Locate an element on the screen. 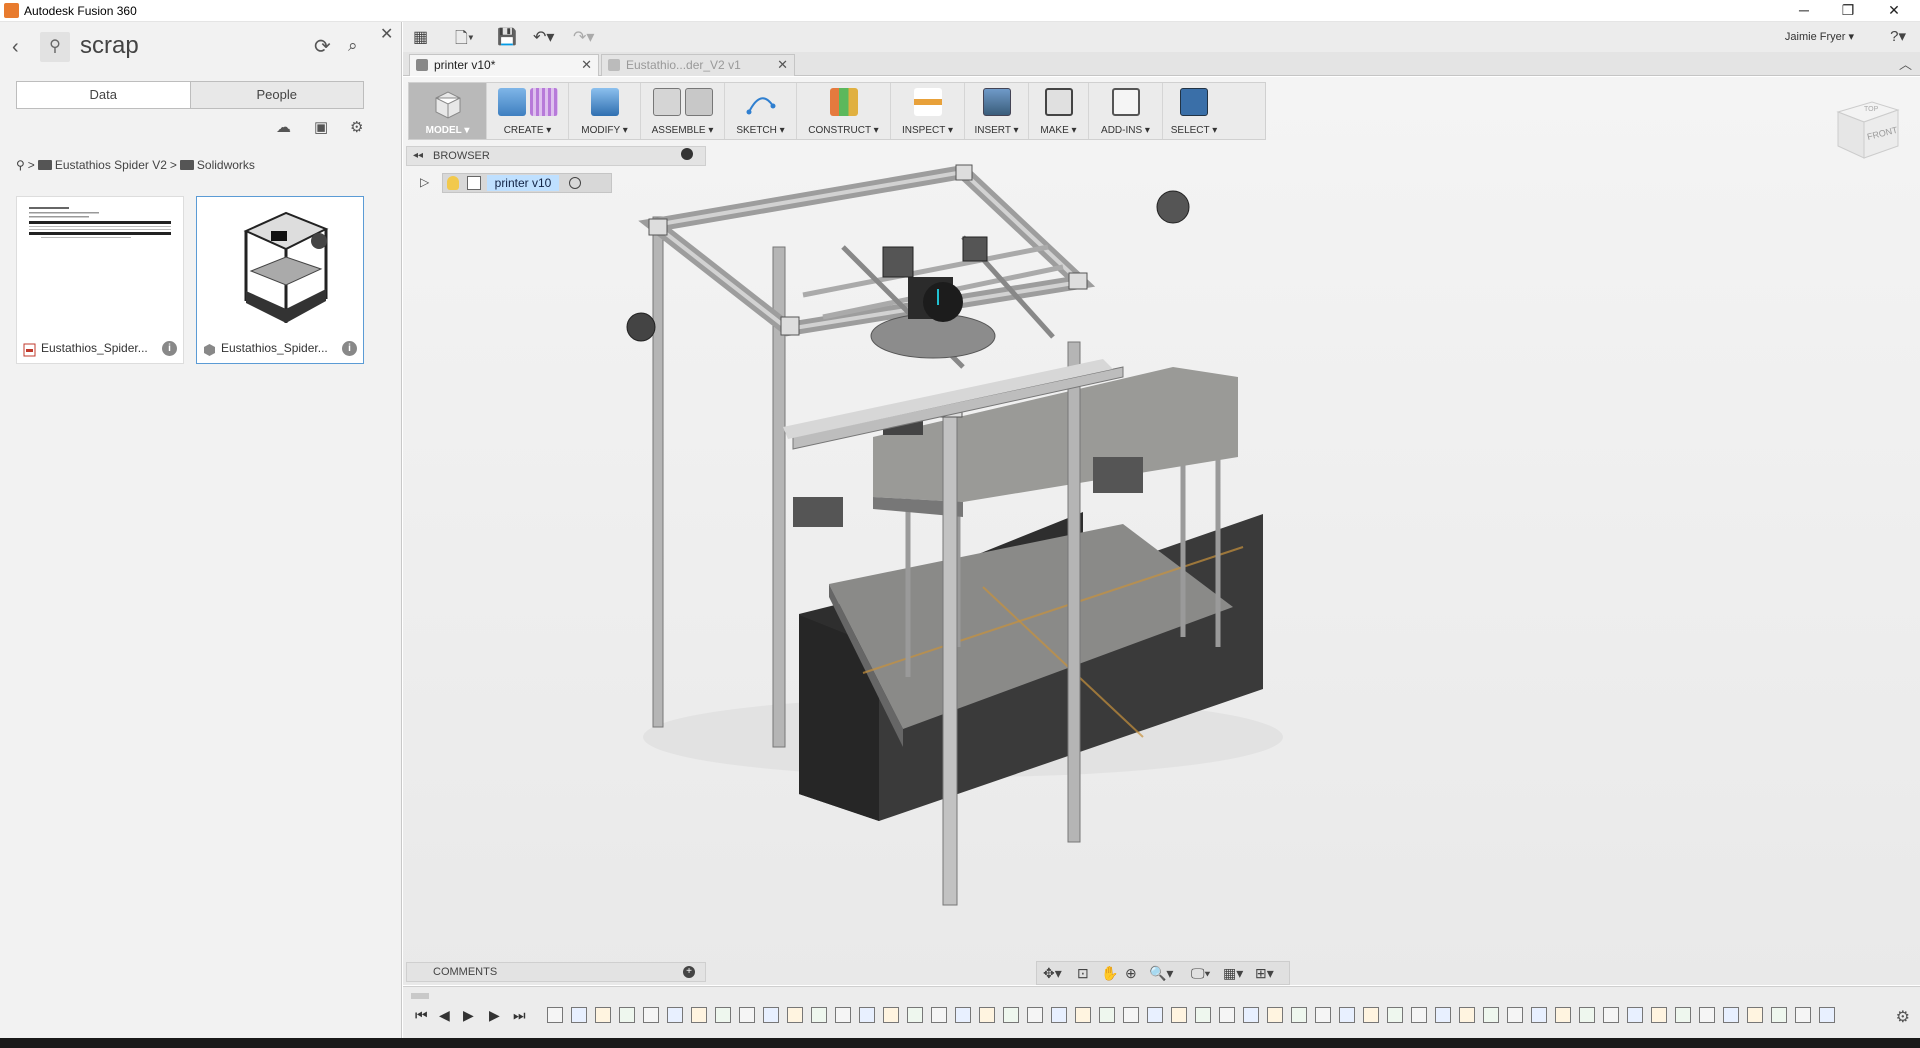 This screenshot has height=1048, width=1920. file-card-selected: Eustathios_Spider... i is located at coordinates (280, 280).